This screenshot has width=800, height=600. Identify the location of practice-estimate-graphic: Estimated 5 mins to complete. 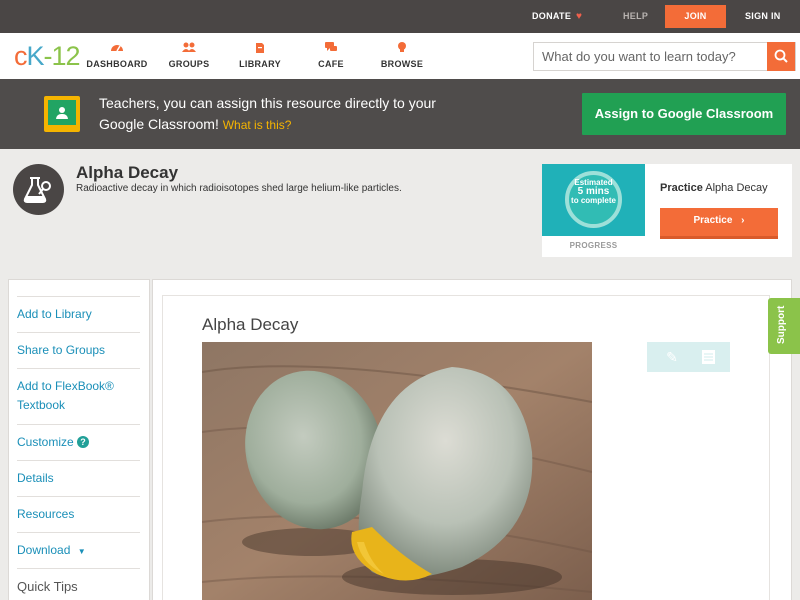
(593, 200).